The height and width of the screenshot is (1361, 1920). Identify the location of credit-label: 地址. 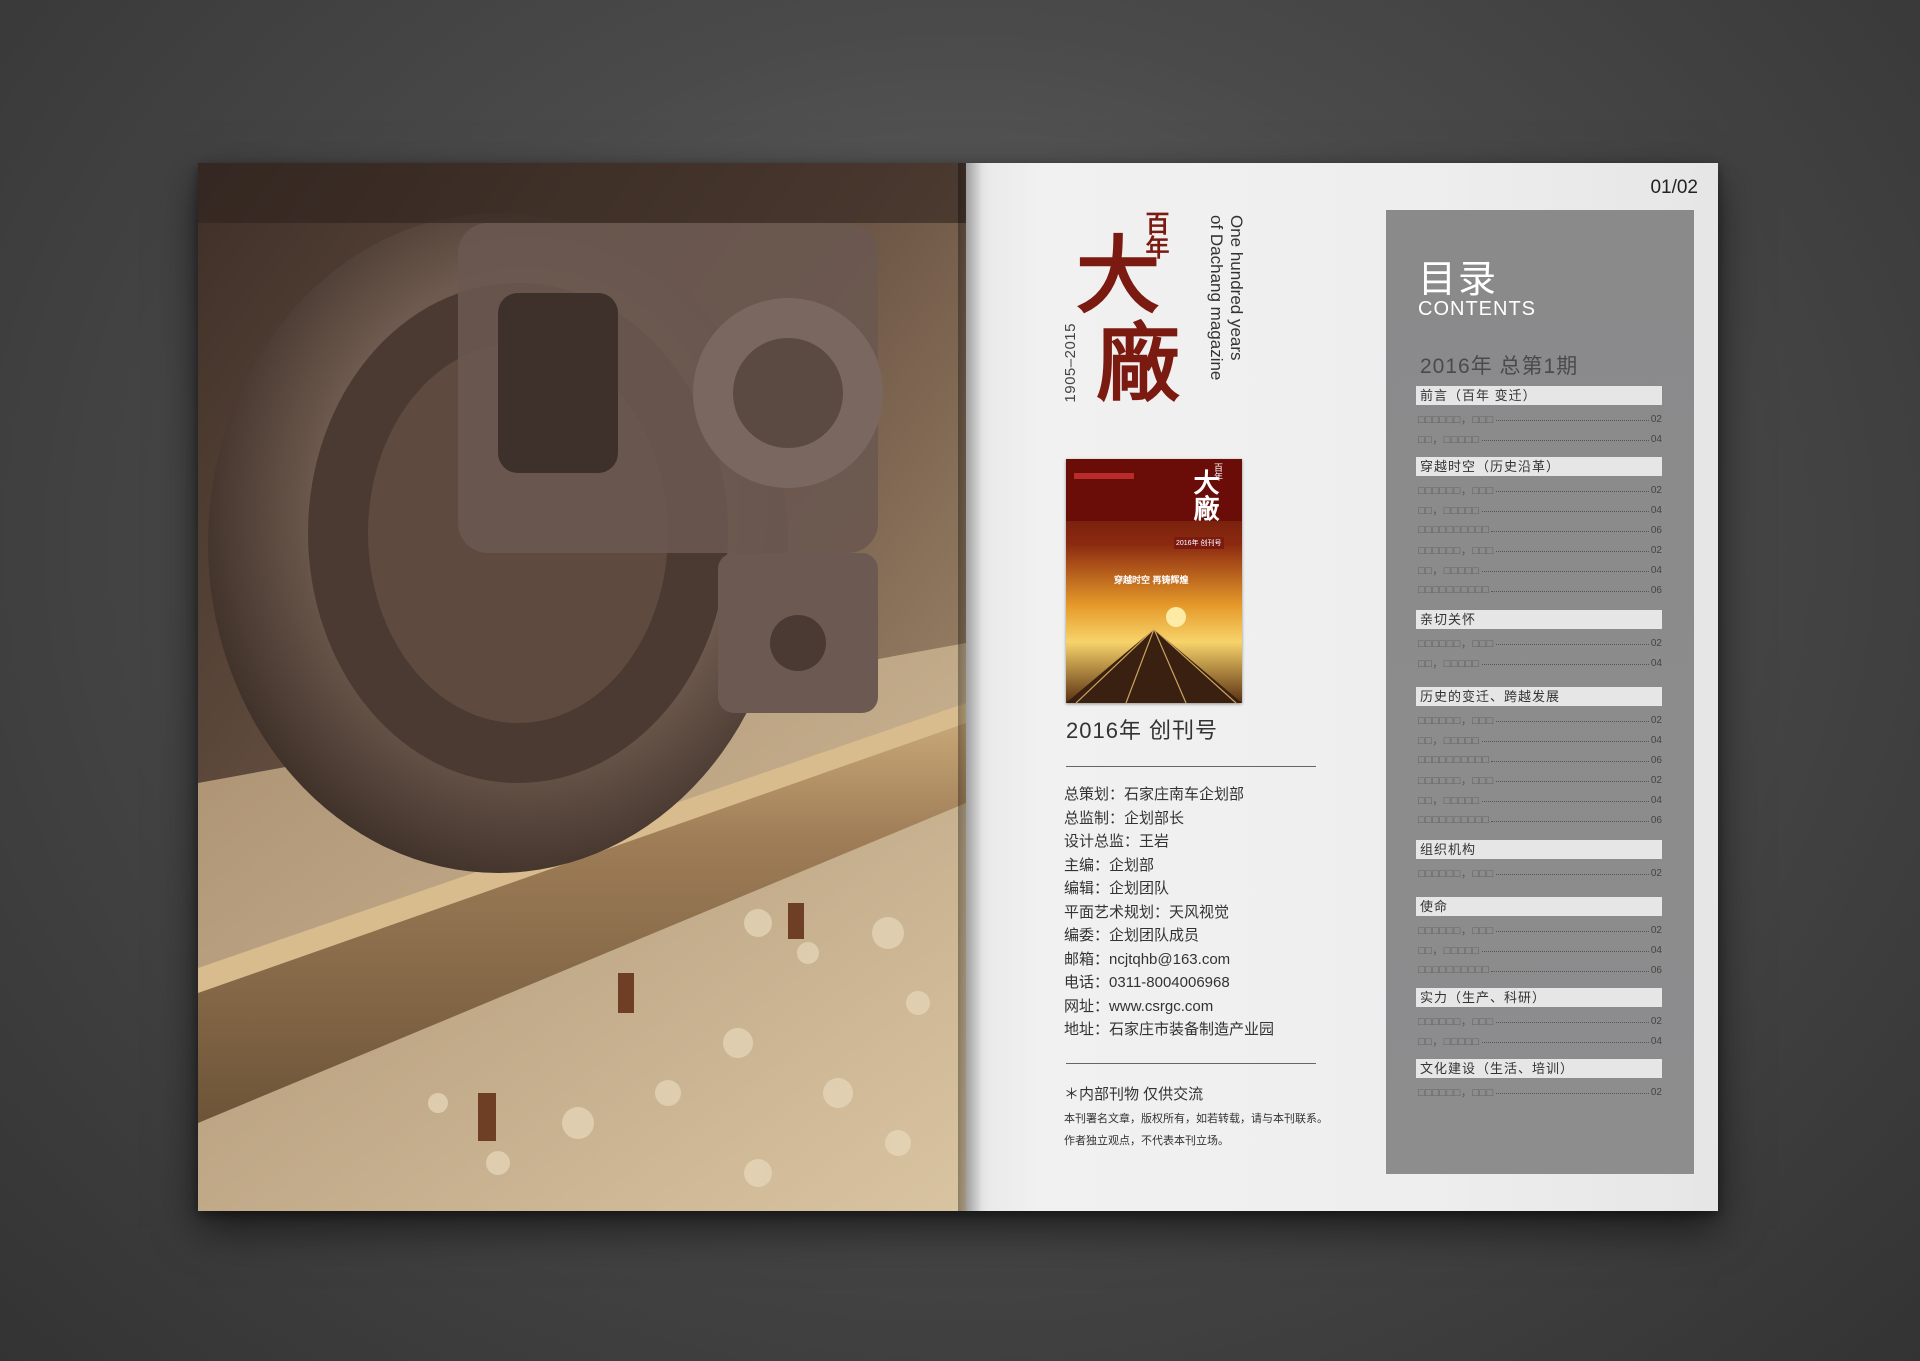
(1079, 1029).